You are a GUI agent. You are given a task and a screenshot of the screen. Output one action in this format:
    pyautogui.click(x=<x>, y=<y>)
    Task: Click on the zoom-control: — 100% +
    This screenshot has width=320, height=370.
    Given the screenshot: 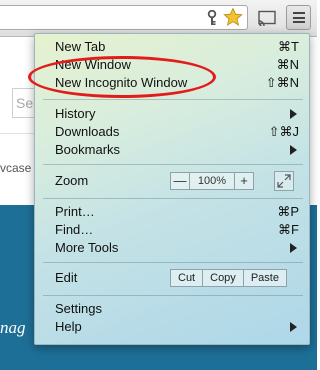 What is the action you would take?
    pyautogui.click(x=212, y=181)
    